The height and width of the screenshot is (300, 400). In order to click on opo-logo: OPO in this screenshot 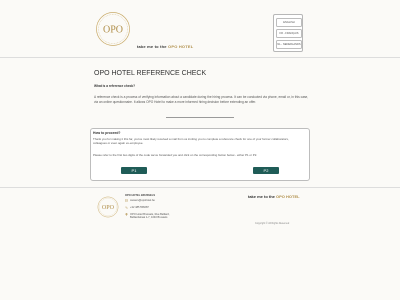, I will do `click(113, 29)`.